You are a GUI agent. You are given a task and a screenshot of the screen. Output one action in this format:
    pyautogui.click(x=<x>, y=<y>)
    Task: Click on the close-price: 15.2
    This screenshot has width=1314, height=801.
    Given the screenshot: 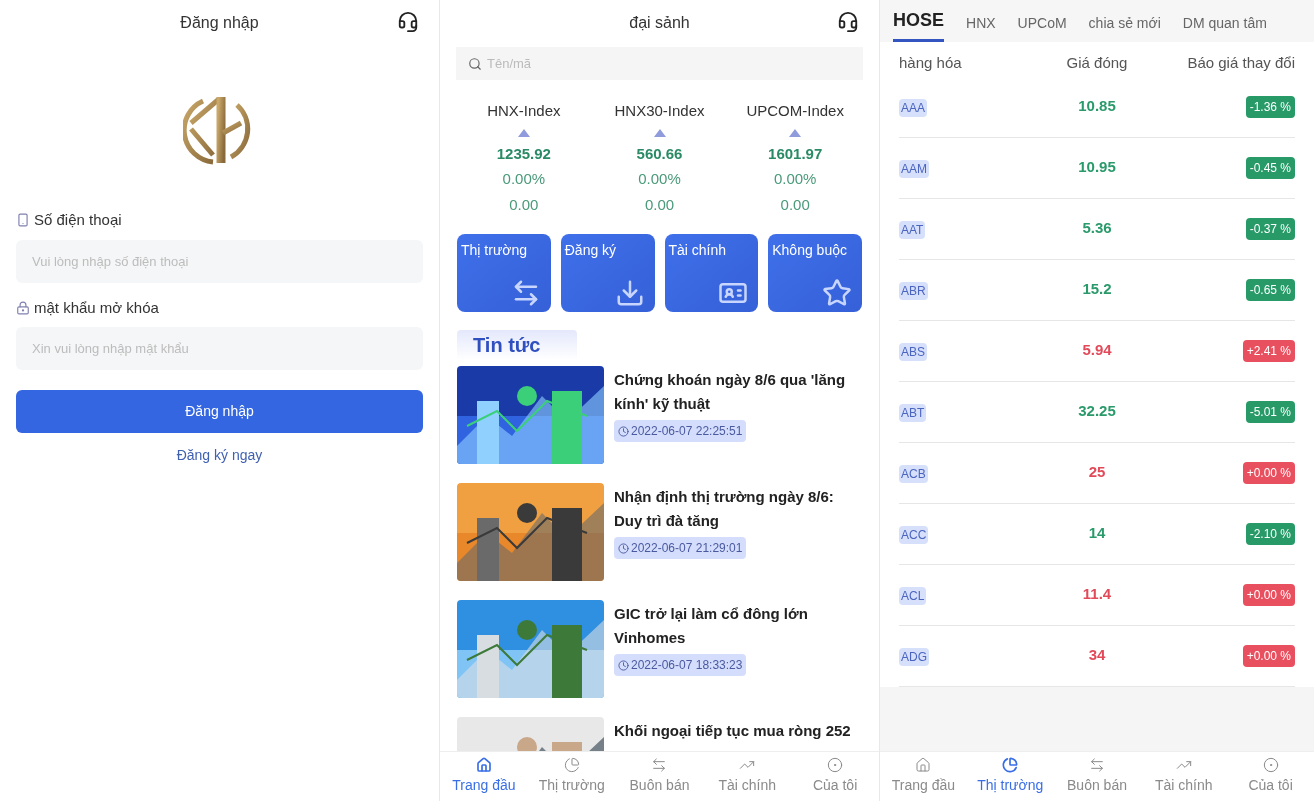 What is the action you would take?
    pyautogui.click(x=1097, y=289)
    